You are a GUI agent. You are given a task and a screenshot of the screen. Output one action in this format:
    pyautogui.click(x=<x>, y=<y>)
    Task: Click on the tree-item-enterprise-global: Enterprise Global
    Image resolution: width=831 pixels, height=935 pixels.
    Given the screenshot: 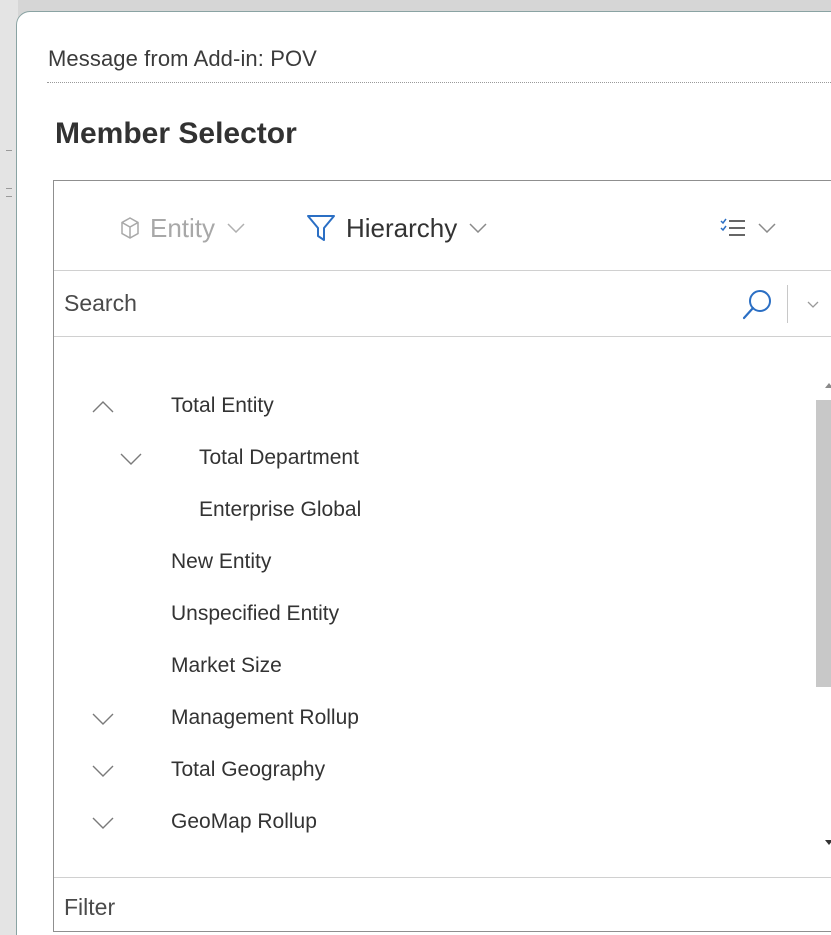 What is the action you would take?
    pyautogui.click(x=424, y=511)
    